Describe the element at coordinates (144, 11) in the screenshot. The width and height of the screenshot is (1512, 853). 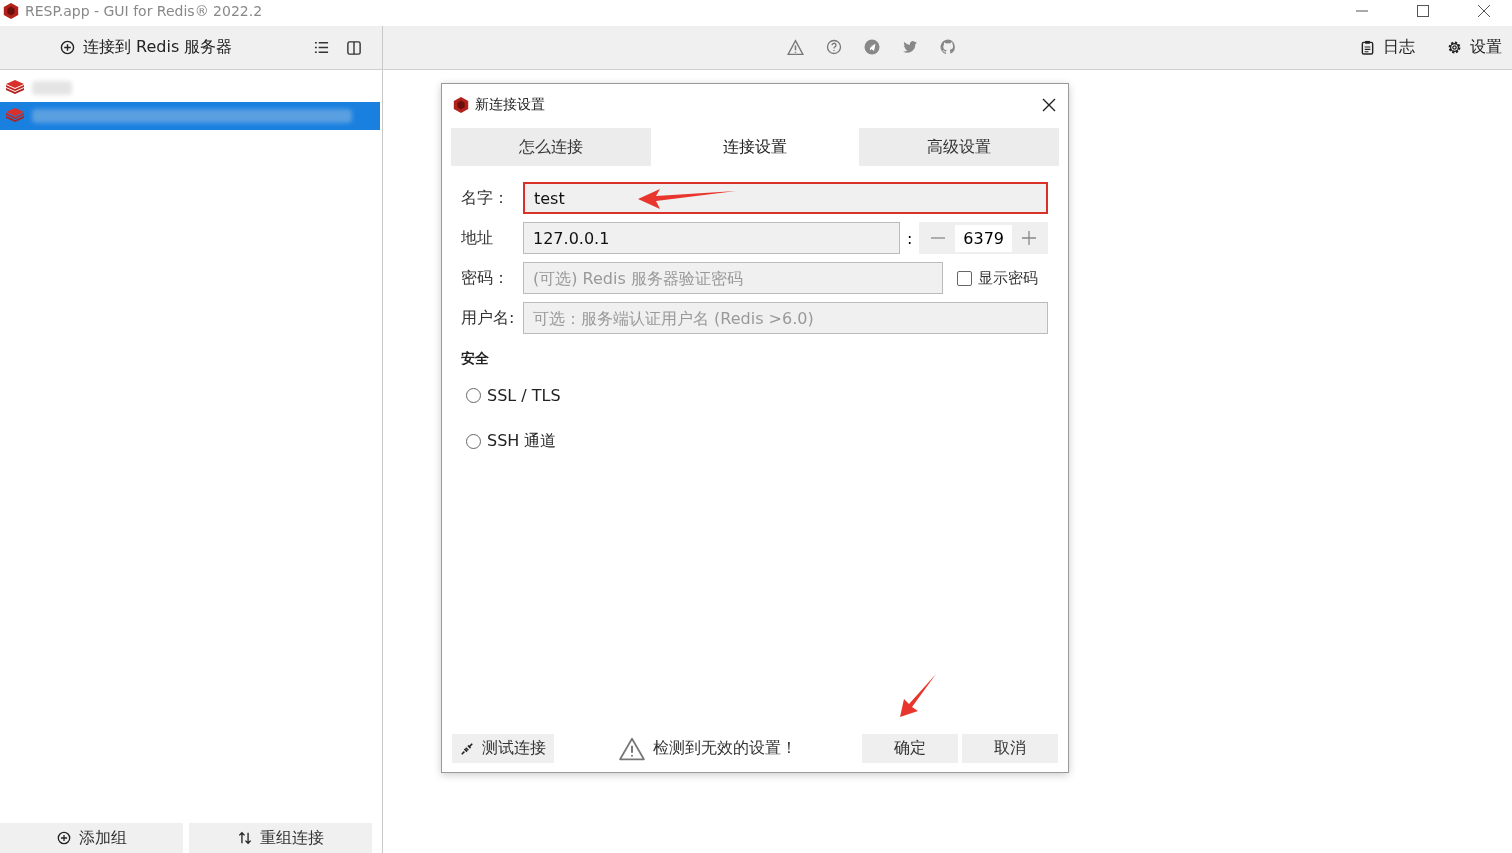
I see `window-title: RESP.app - GUI for Redis® 2022.2` at that location.